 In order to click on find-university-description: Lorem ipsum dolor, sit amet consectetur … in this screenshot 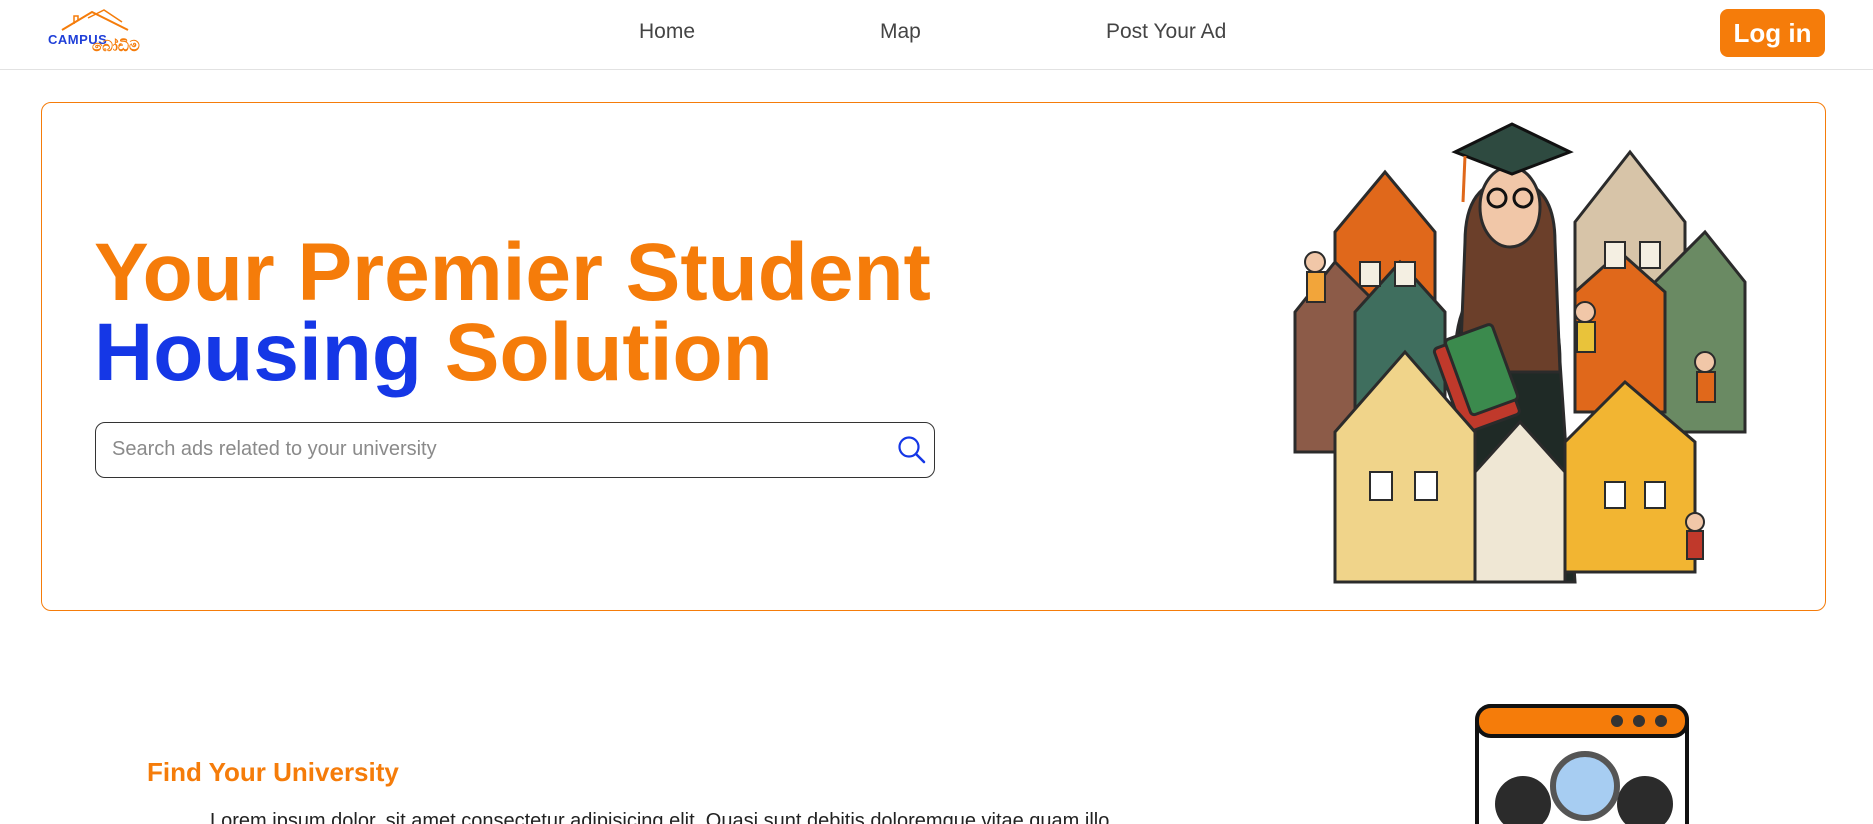, I will do `click(660, 817)`.